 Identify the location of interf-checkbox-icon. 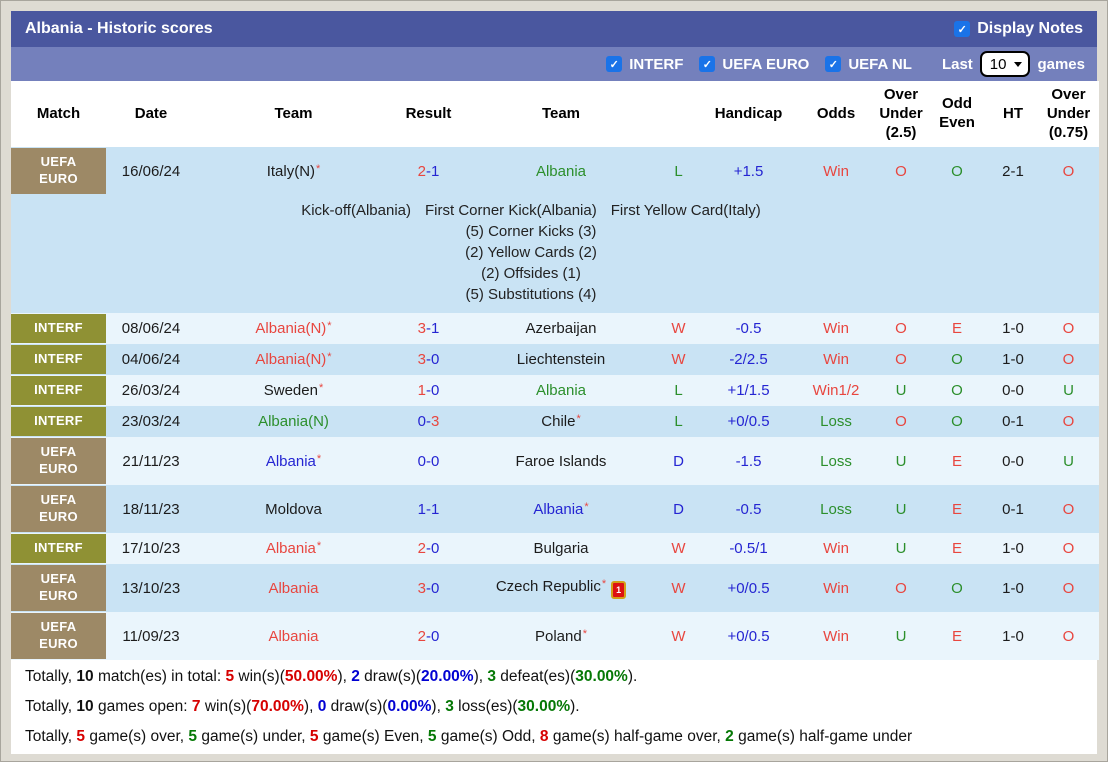
(614, 64).